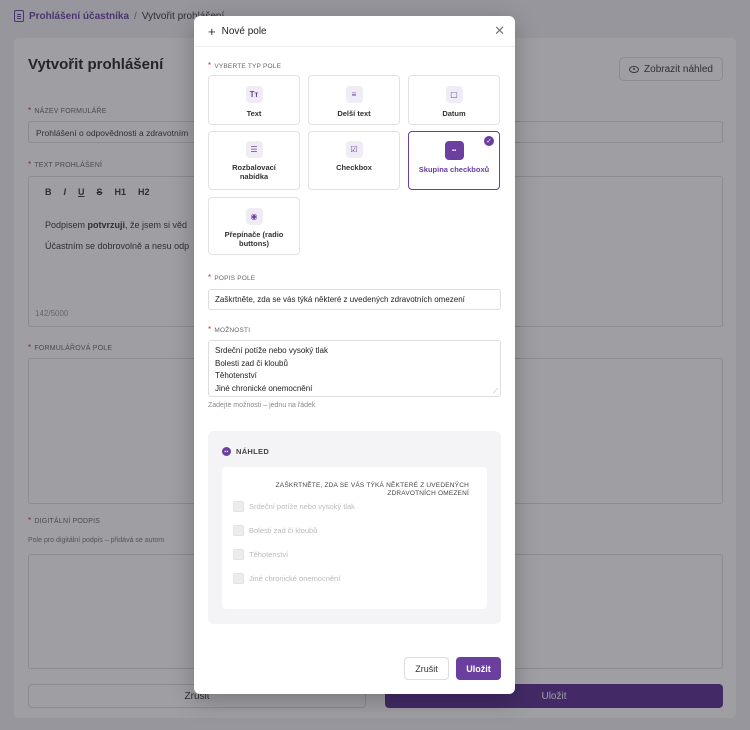 The width and height of the screenshot is (750, 730). I want to click on checkbox-group-icon: ▪▪, so click(454, 150).